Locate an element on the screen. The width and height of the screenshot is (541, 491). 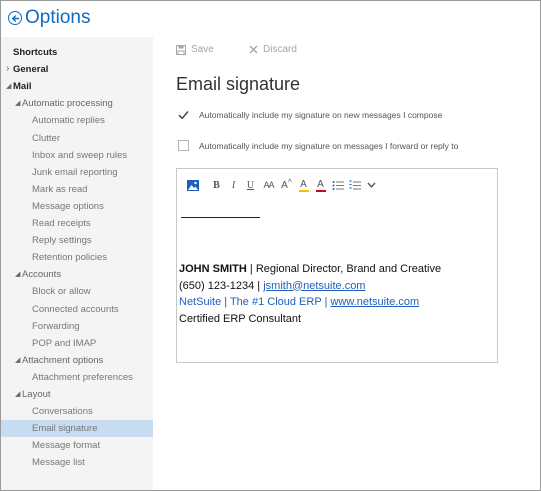
sidebar-item-attachment-options: ◢ Attachment options is located at coordinates (77, 360).